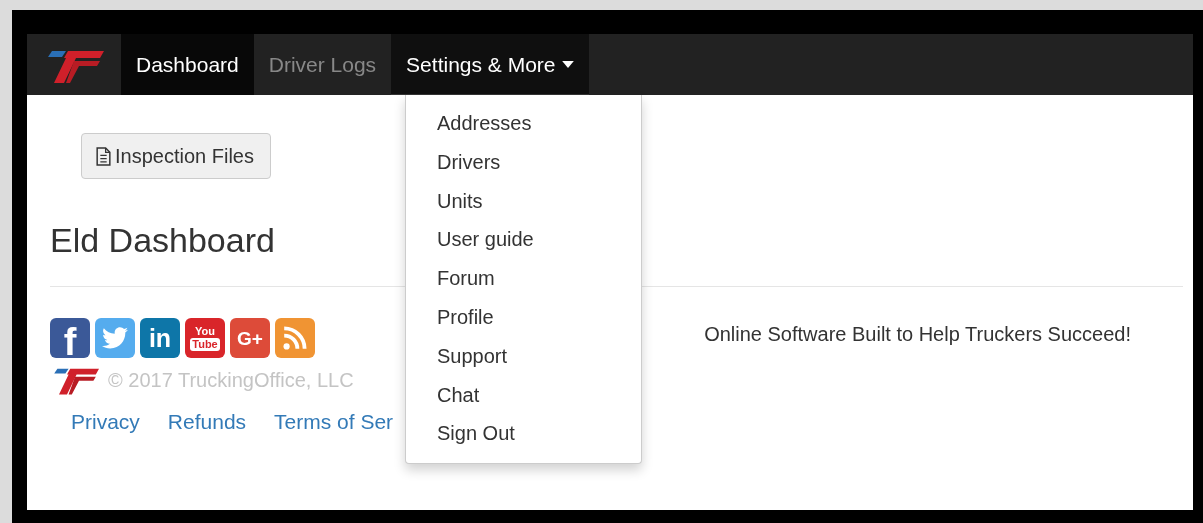  Describe the element at coordinates (207, 422) in the screenshot. I see `footer-link: Refunds` at that location.